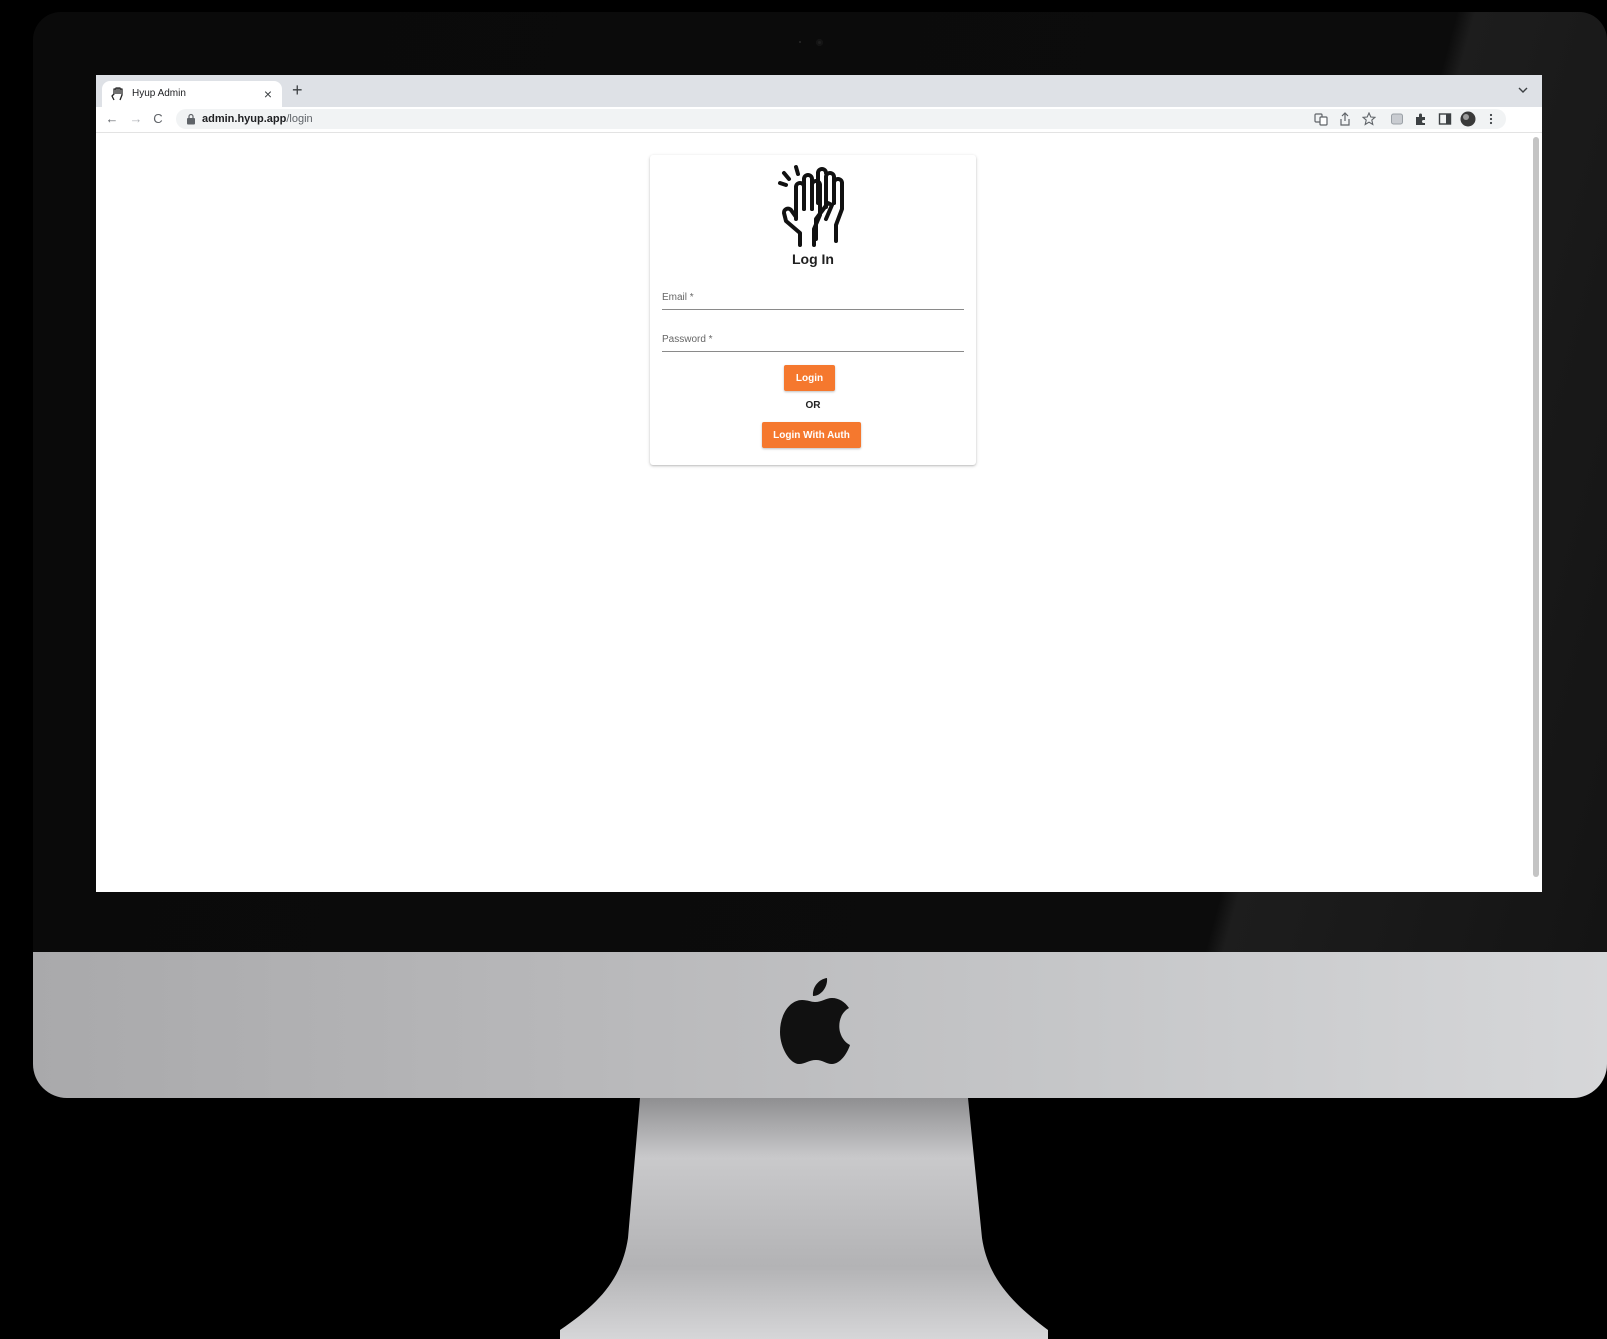 The height and width of the screenshot is (1339, 1607). What do you see at coordinates (1523, 90) in the screenshot?
I see `chevron-down-icon` at bounding box center [1523, 90].